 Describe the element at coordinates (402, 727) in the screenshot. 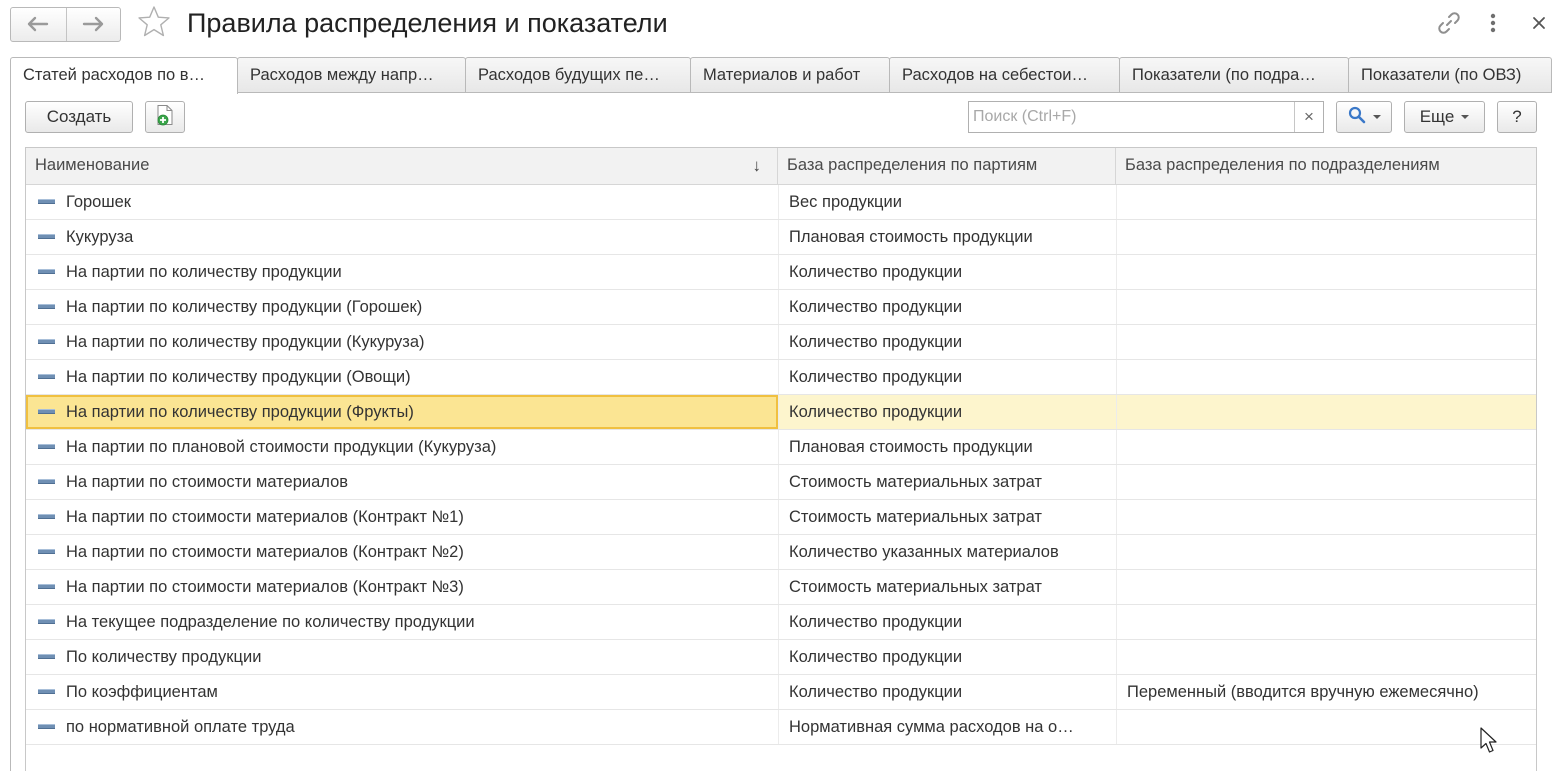

I see `cell-name: по нормативной оплате труда` at that location.